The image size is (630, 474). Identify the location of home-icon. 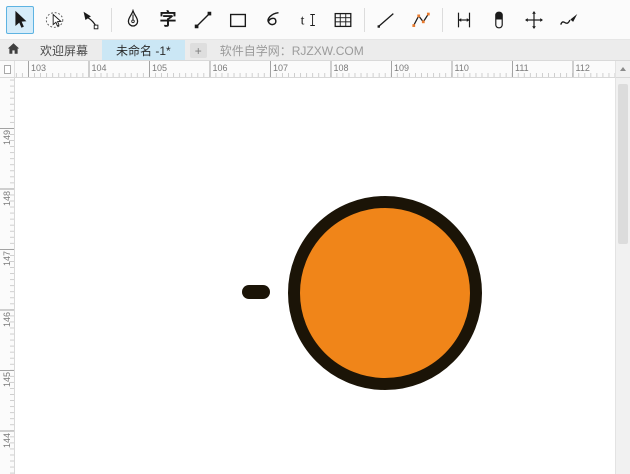
(13, 50).